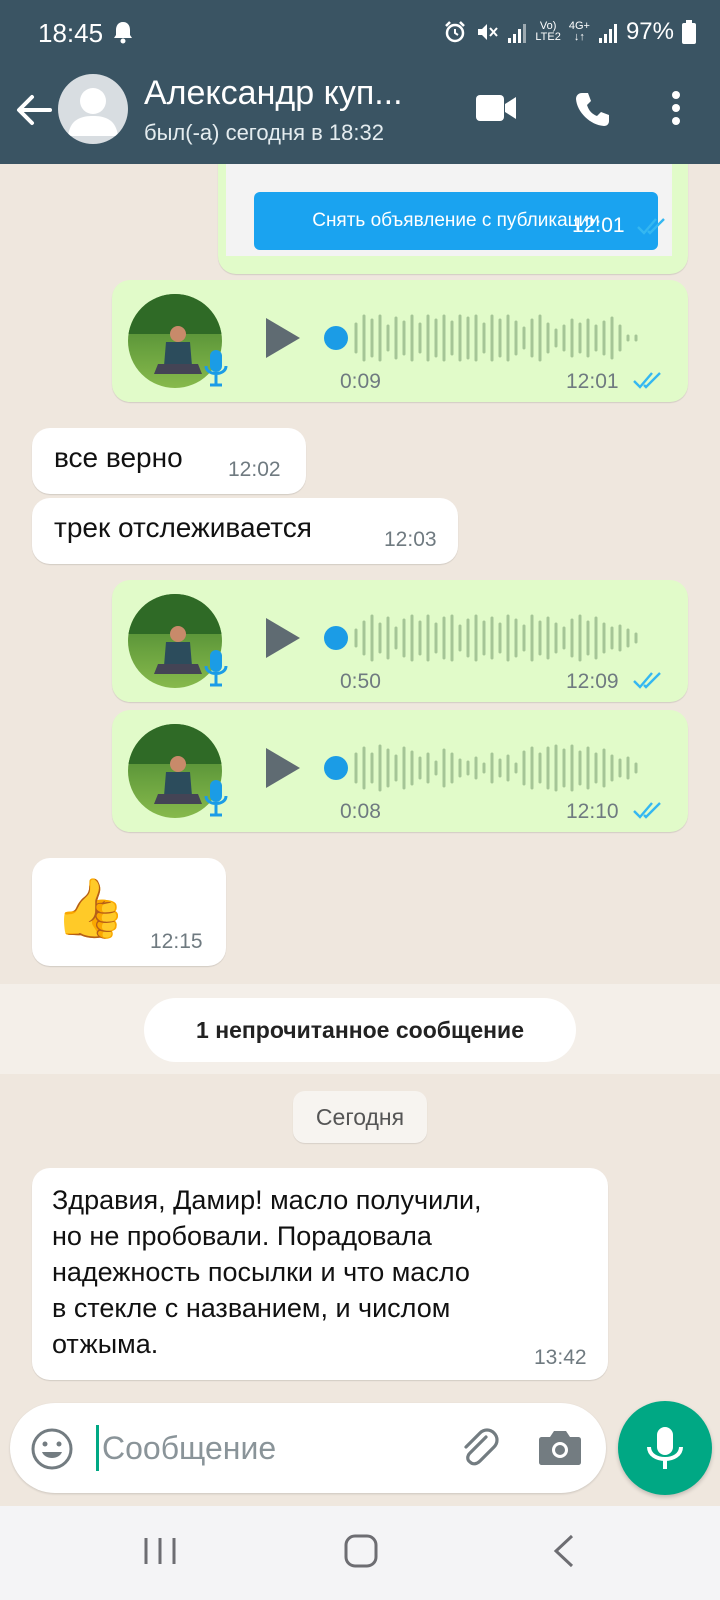 The image size is (720, 1600). Describe the element at coordinates (34, 110) in the screenshot. I see `back-arrow-icon` at that location.